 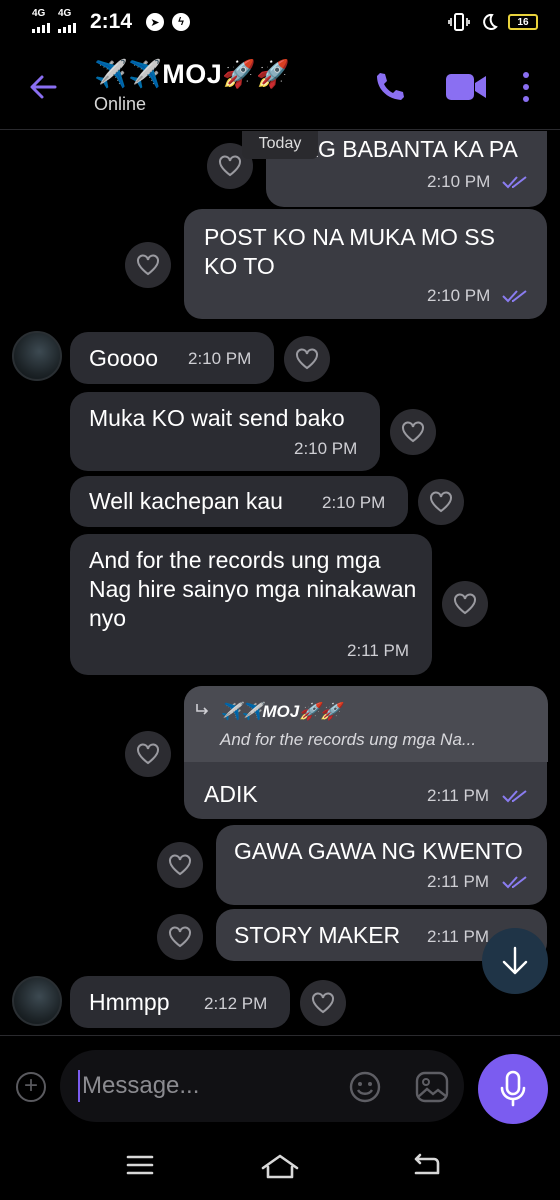 I want to click on voice-call-icon, so click(x=389, y=87).